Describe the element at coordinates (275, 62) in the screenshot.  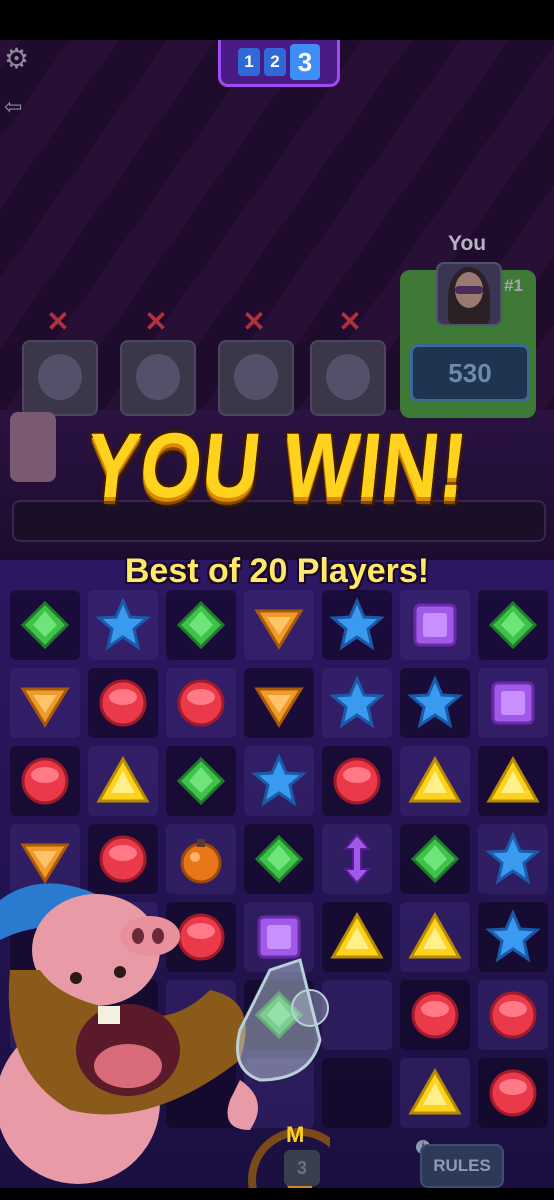
I see `round-2: 2` at that location.